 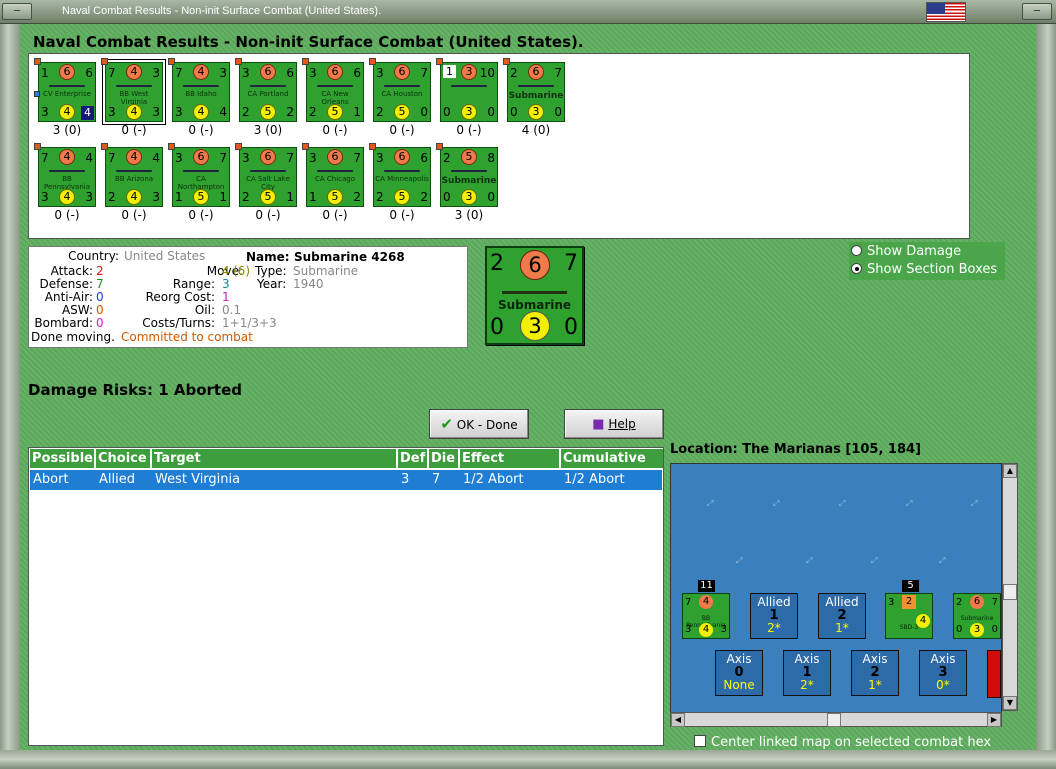 What do you see at coordinates (994, 674) in the screenshot?
I see `axis-counter-edge` at bounding box center [994, 674].